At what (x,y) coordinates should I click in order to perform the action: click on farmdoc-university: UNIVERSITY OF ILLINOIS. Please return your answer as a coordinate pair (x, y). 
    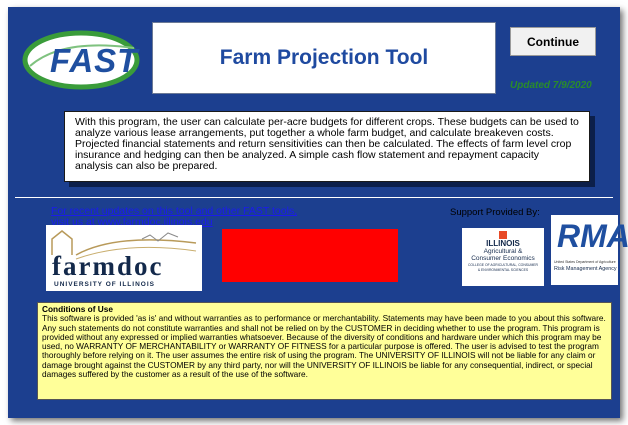
    Looking at the image, I should click on (104, 284).